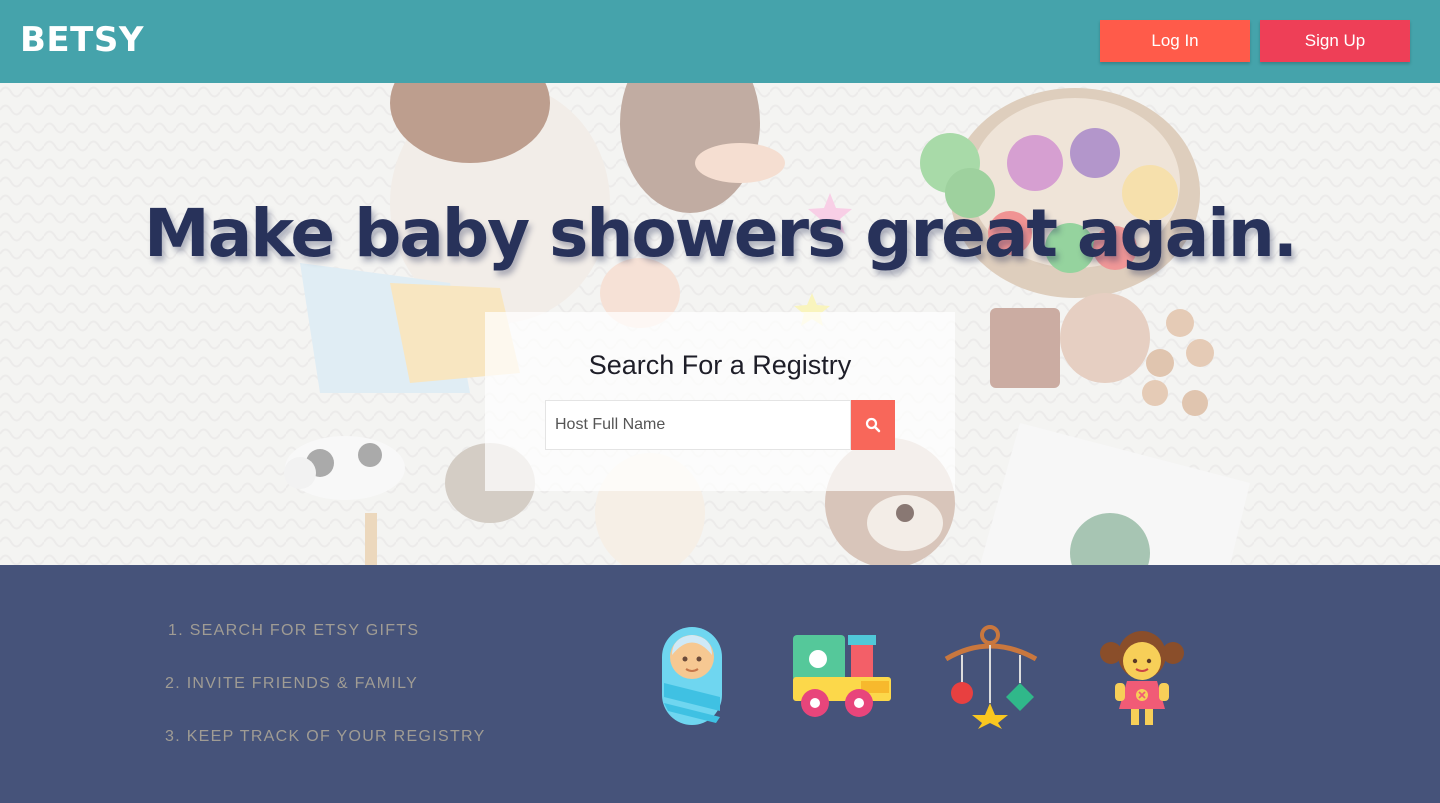 Image resolution: width=1440 pixels, height=803 pixels. Describe the element at coordinates (292, 683) in the screenshot. I see `step-invite-friends: 2. INVITE FRIENDS & FAMILY` at that location.